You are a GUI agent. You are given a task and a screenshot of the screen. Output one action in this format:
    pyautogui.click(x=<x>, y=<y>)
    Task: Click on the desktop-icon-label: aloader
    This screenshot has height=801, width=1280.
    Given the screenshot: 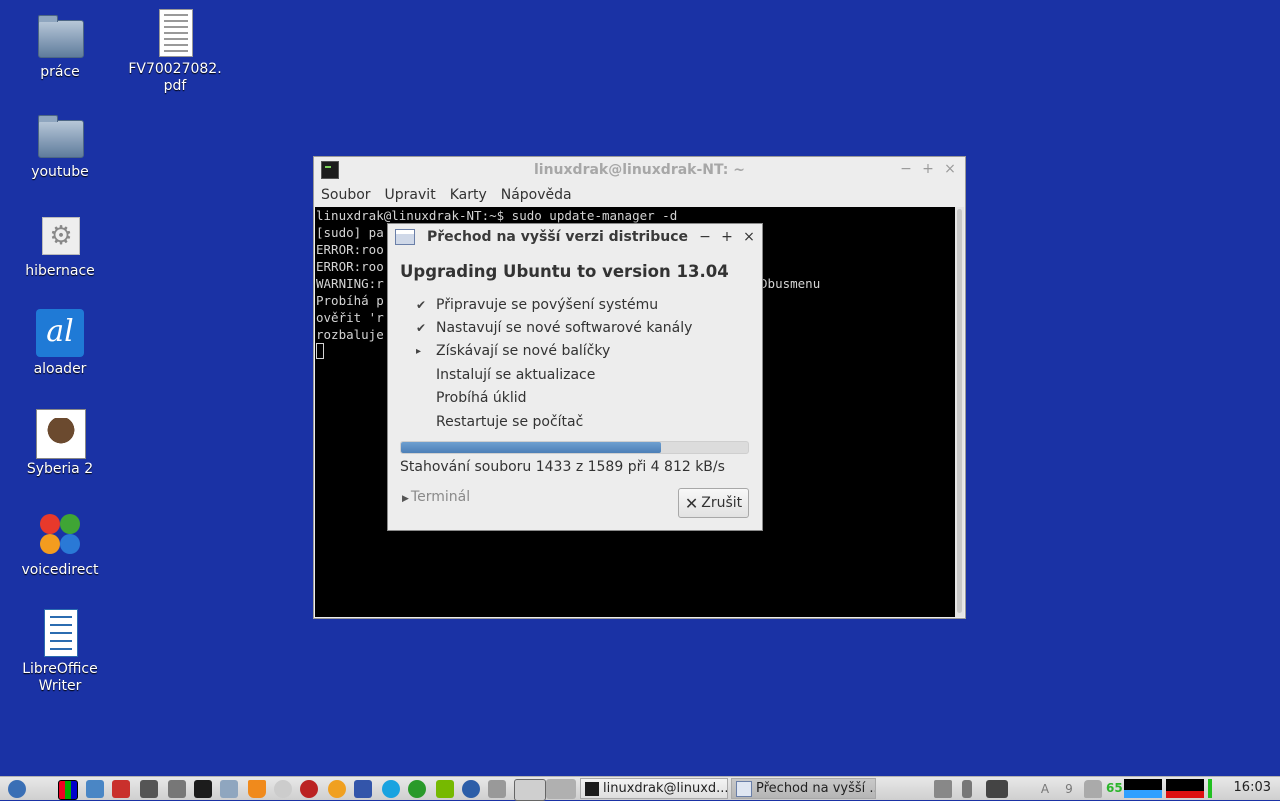 What is the action you would take?
    pyautogui.click(x=60, y=369)
    